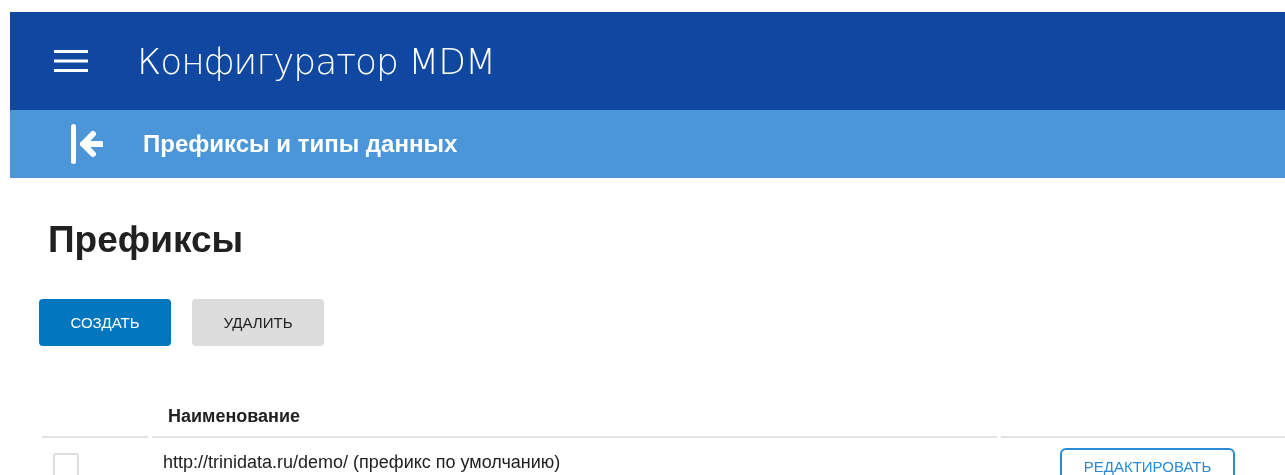 The image size is (1285, 475). I want to click on collapse-arrow-icon, so click(87, 144).